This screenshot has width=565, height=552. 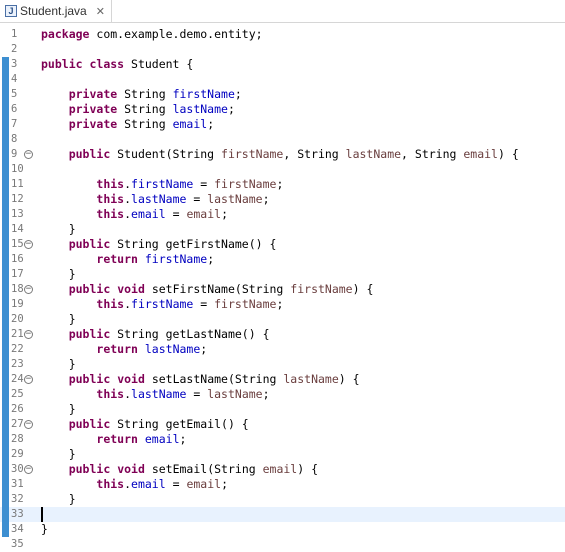 I want to click on code-line: 3 public class Student {, so click(x=282, y=64).